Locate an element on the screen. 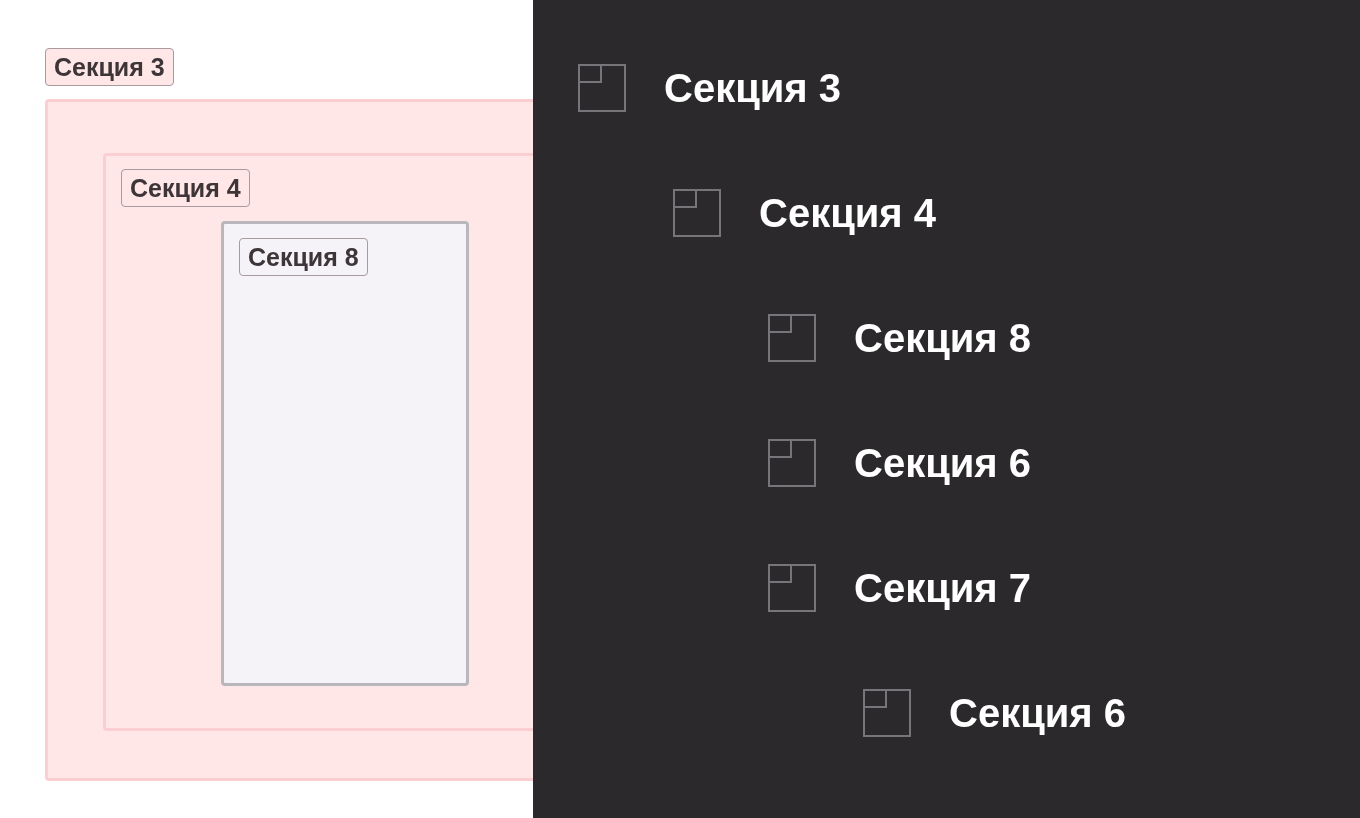 The height and width of the screenshot is (818, 1360). frame-label: Секция 8 is located at coordinates (303, 257).